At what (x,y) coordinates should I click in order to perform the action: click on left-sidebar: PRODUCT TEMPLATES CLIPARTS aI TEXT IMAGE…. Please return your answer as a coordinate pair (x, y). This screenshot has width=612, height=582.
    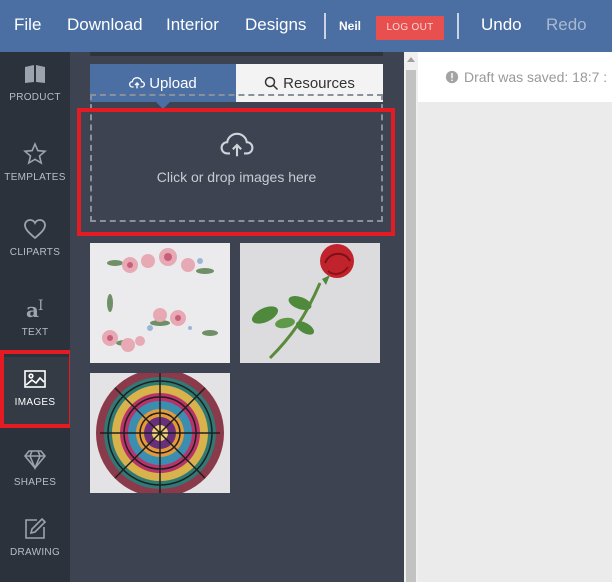
    Looking at the image, I should click on (35, 317).